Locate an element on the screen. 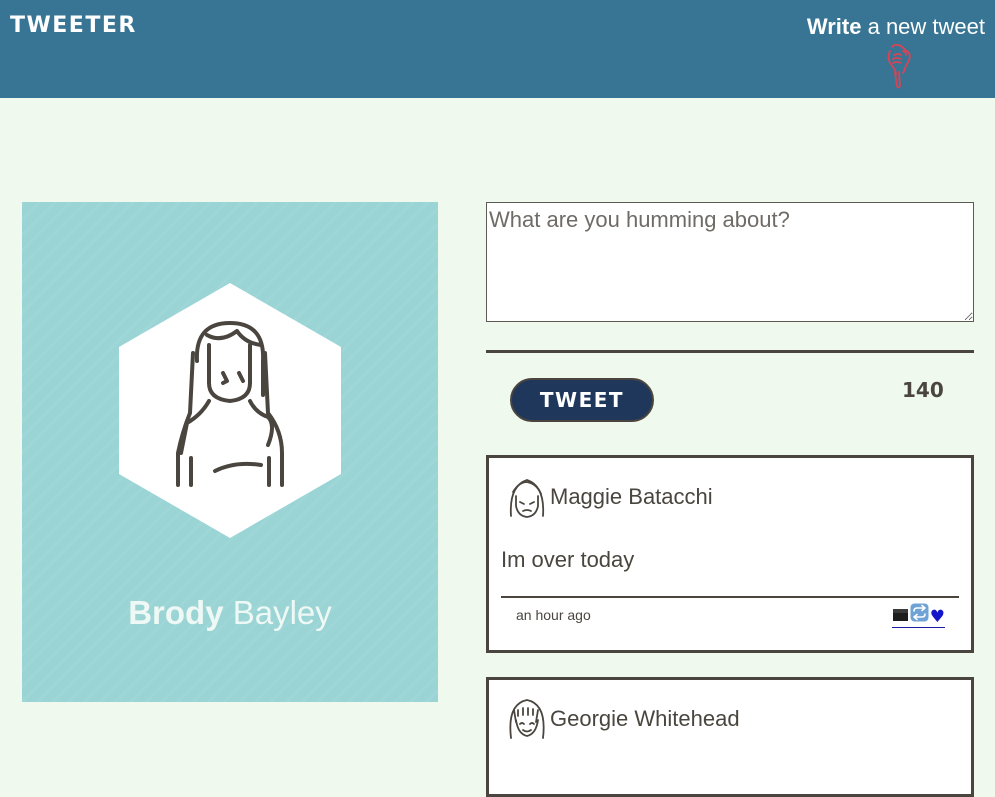 The image size is (995, 797). pointing-hand-down-icon is located at coordinates (898, 68).